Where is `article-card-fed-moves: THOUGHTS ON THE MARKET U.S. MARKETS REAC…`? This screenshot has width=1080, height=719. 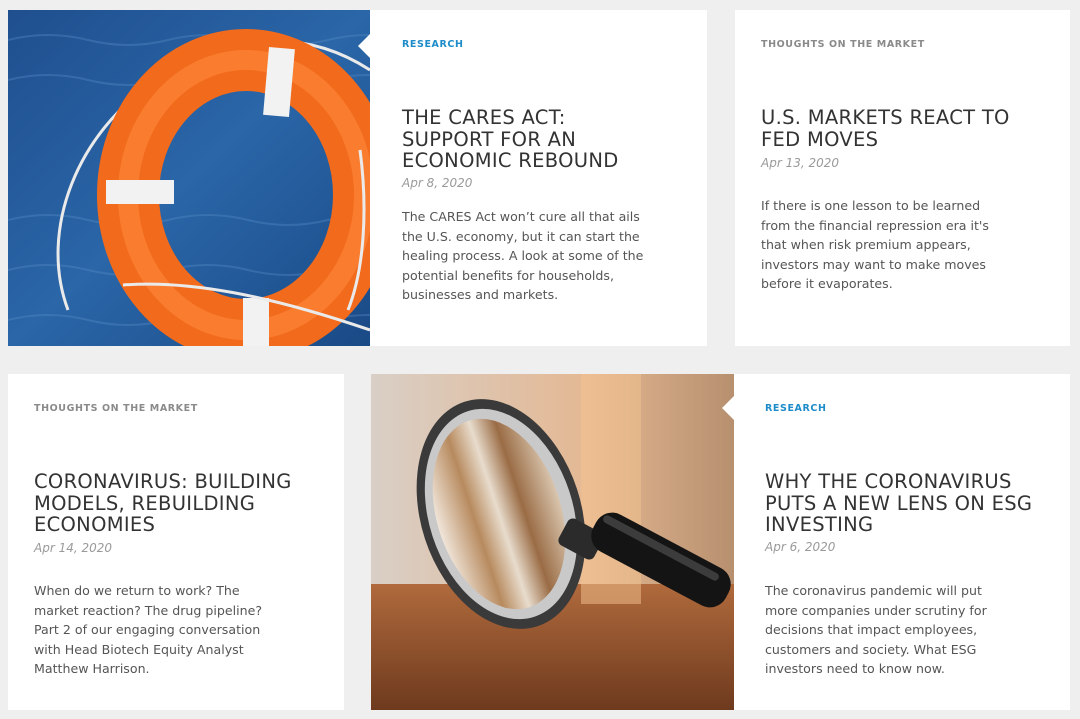 article-card-fed-moves: THOUGHTS ON THE MARKET U.S. MARKETS REAC… is located at coordinates (902, 178).